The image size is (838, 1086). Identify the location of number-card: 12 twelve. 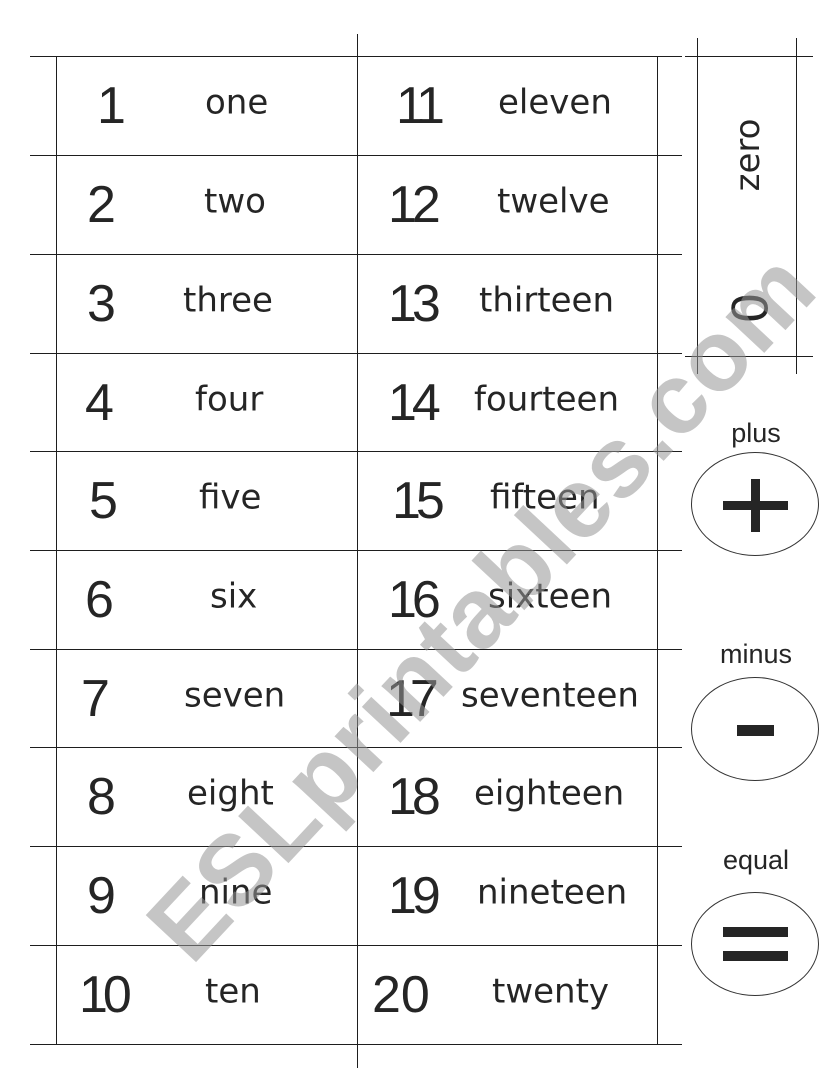
(507, 205).